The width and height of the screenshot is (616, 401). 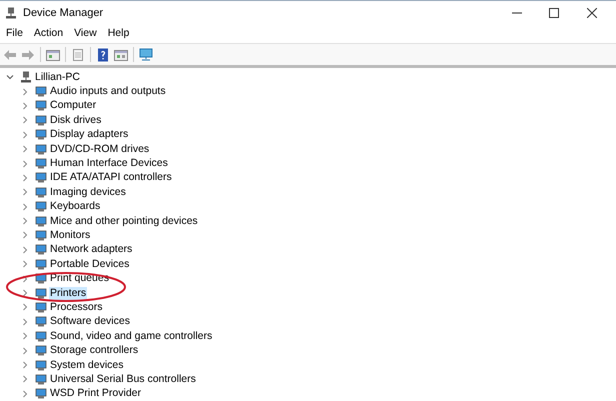 I want to click on tree-item: Processors, so click(x=76, y=307).